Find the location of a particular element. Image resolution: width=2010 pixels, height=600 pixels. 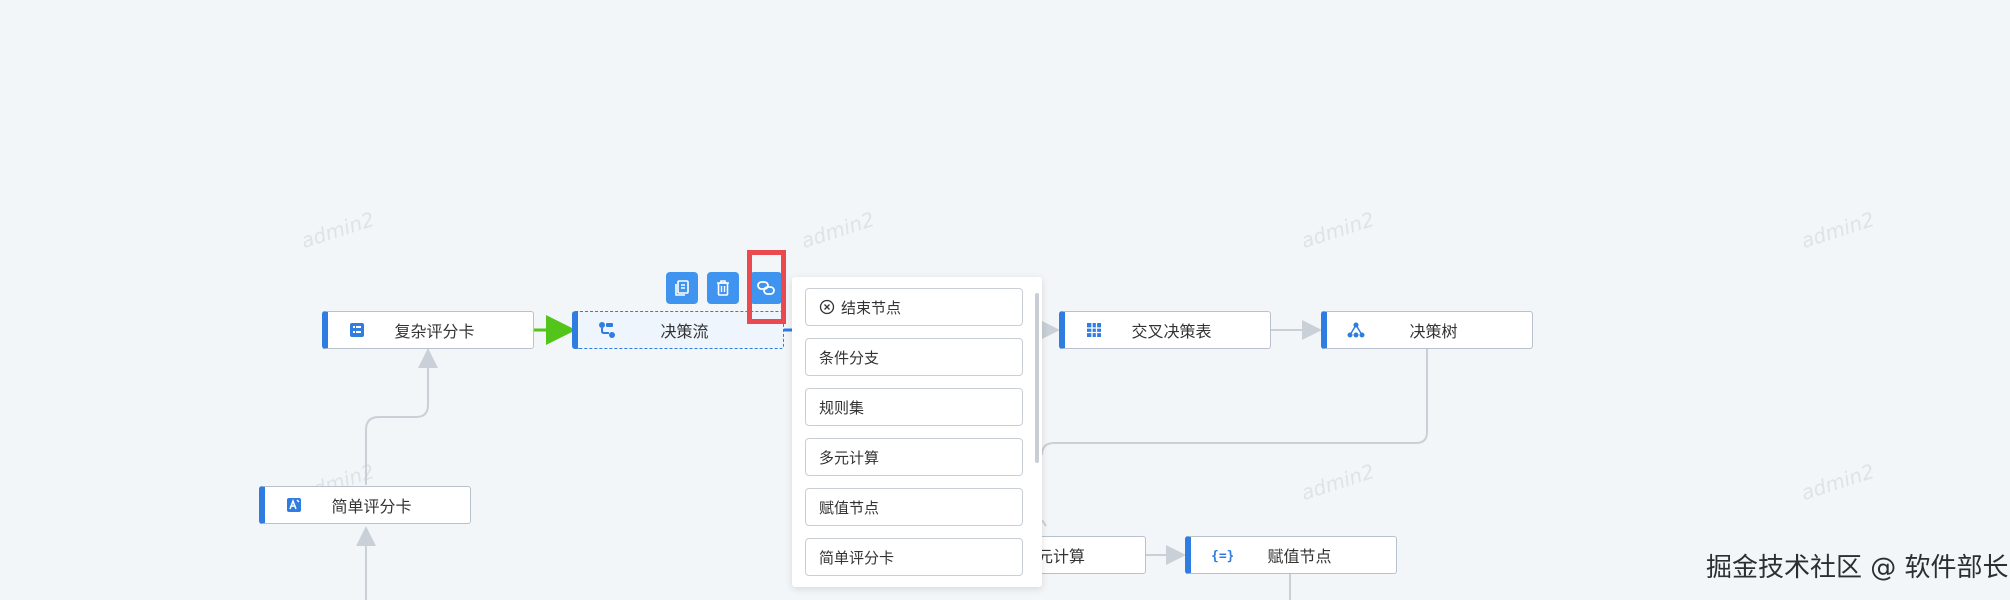

node-complex-scorecard: 复杂评分卡 is located at coordinates (428, 330).